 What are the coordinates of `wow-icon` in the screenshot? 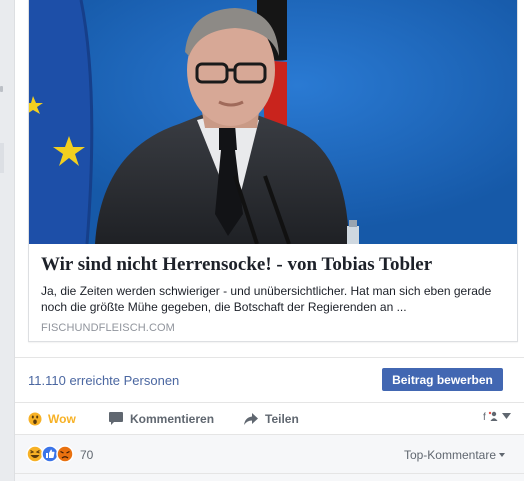 It's located at (35, 419).